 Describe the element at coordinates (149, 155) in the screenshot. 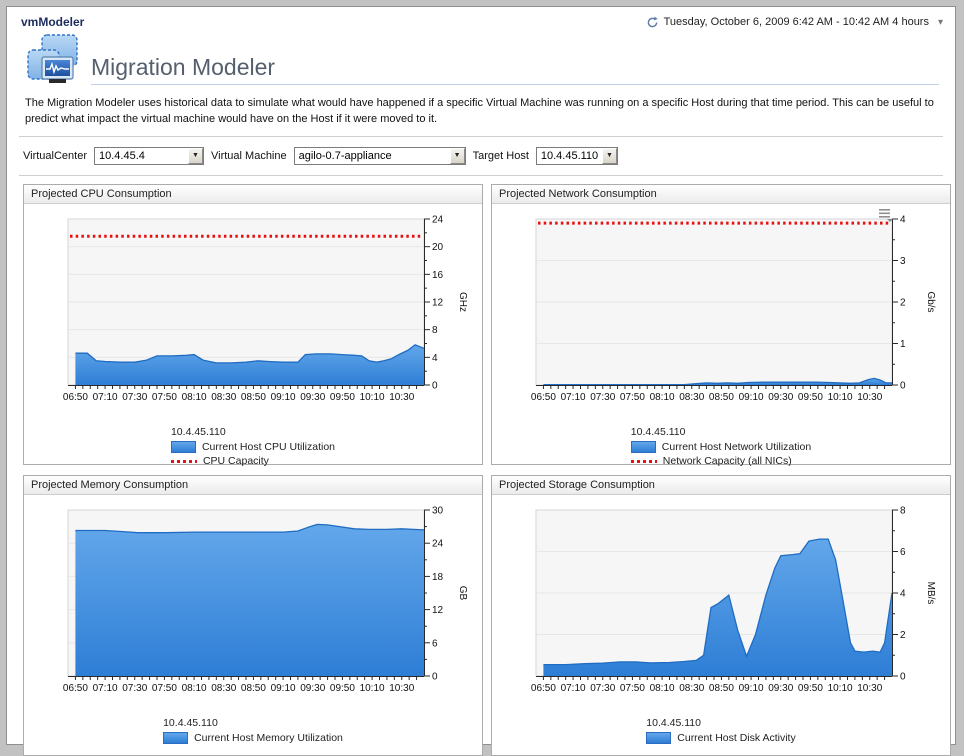

I see `virtualcenter-select: 10.4.45.4 ▼` at that location.